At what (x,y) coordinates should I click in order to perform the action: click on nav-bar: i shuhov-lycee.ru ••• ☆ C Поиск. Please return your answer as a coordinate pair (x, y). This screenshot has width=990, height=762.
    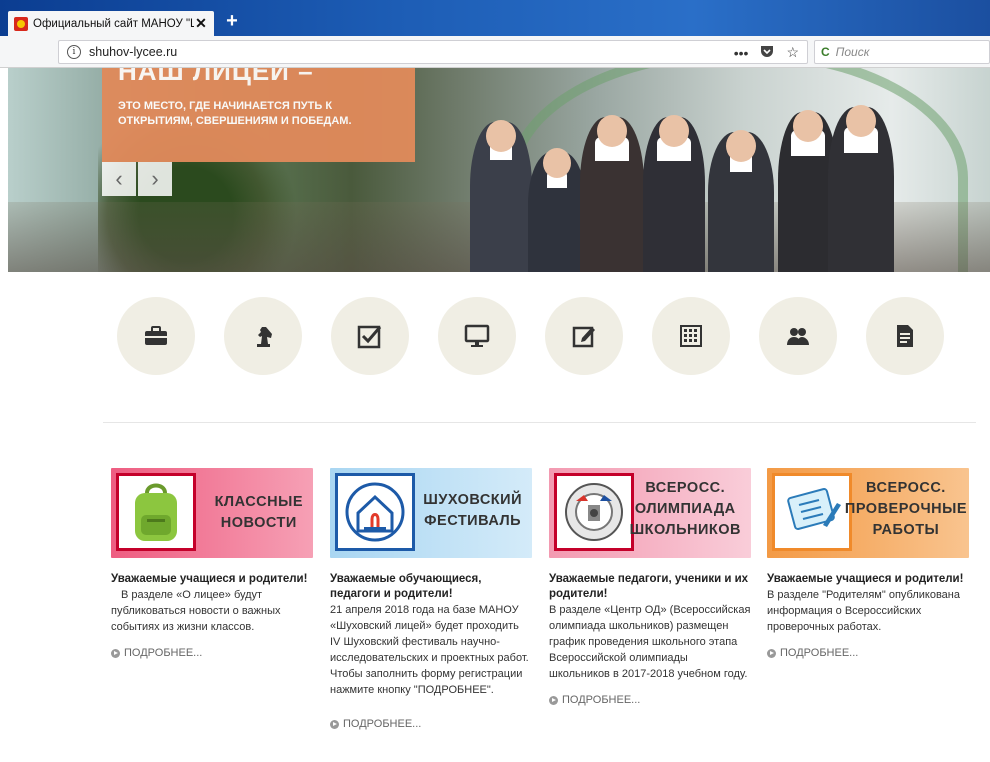
    Looking at the image, I should click on (495, 52).